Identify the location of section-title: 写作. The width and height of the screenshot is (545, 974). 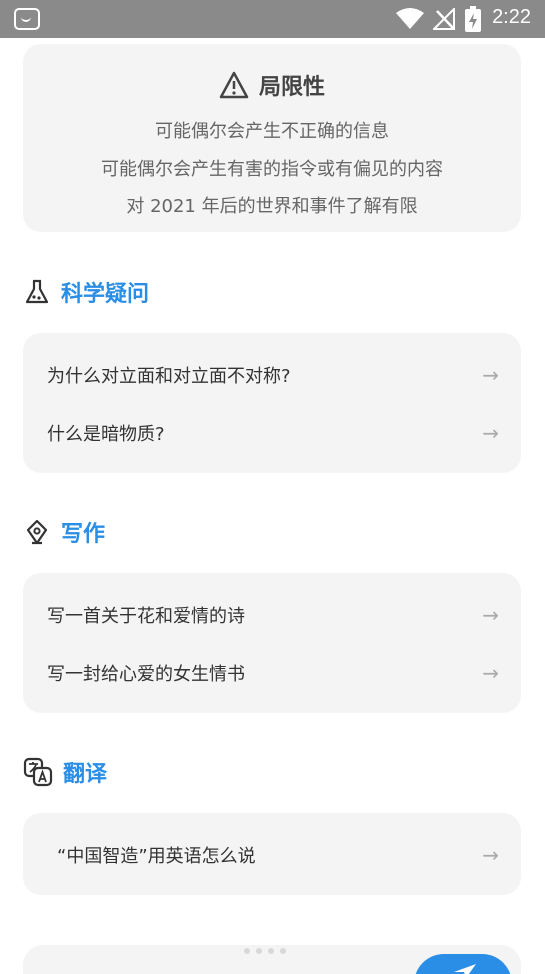
(83, 534).